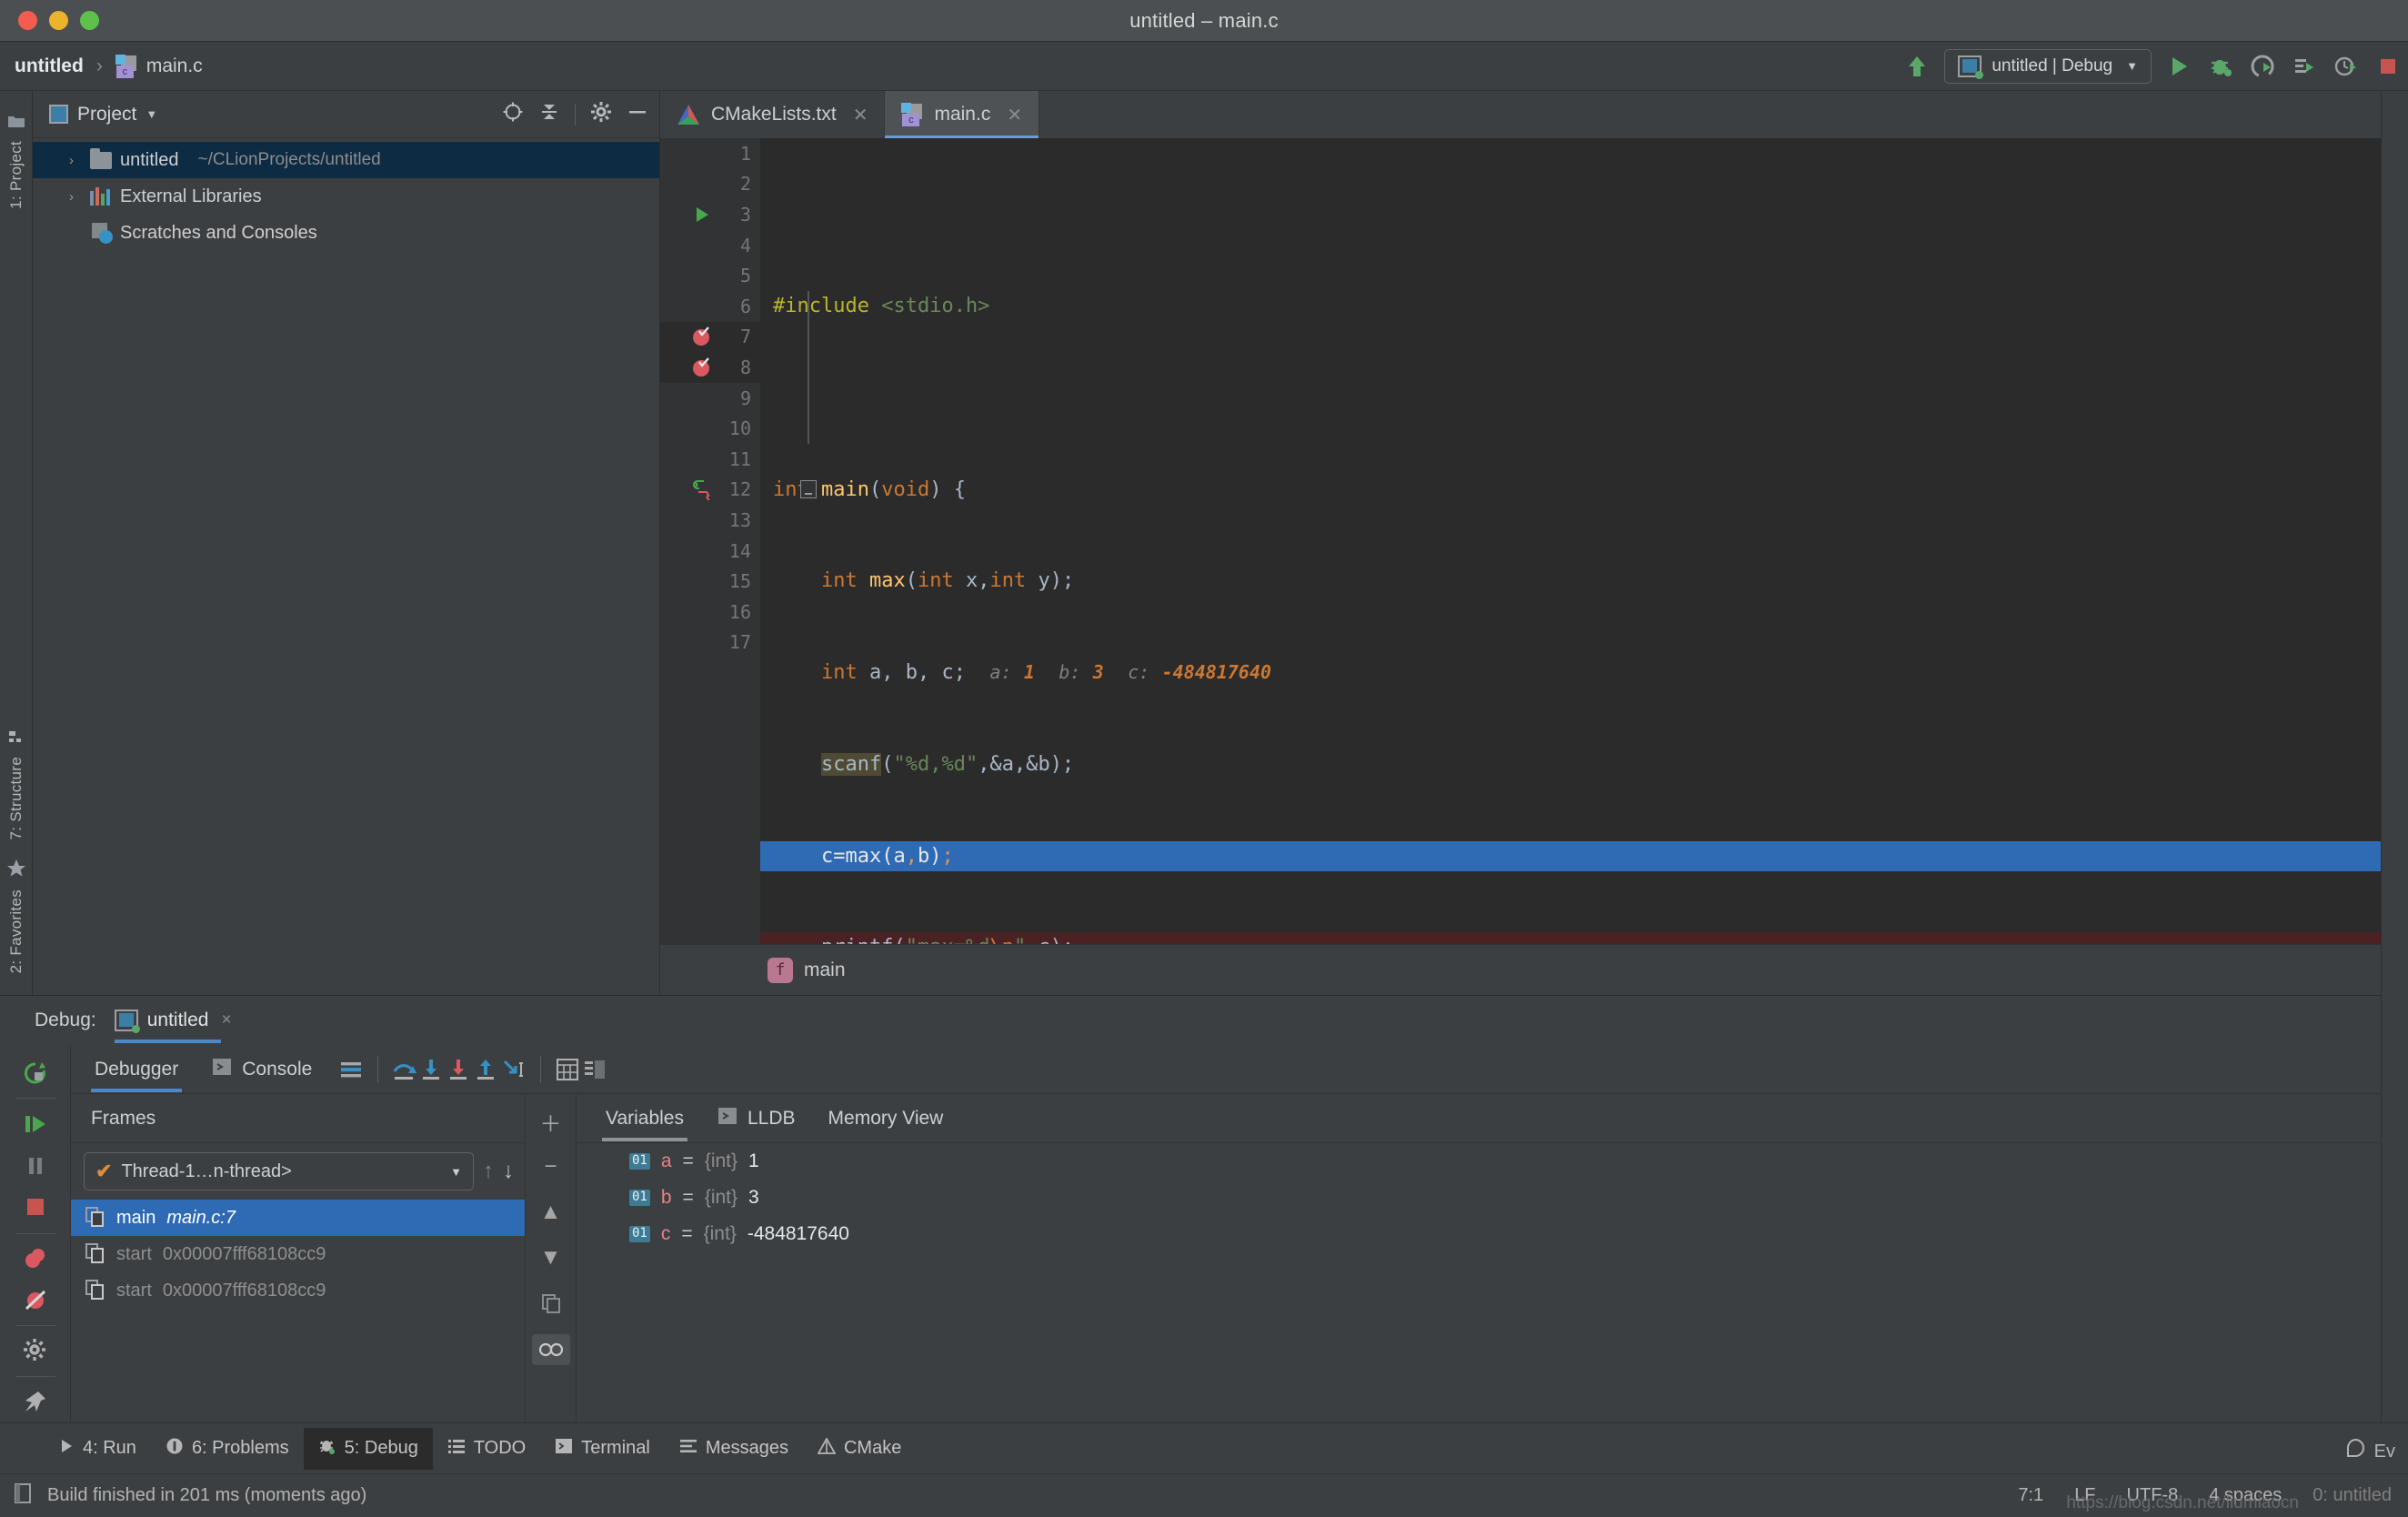 This screenshot has height=1517, width=2408. I want to click on gutter-line: 3, so click(710, 214).